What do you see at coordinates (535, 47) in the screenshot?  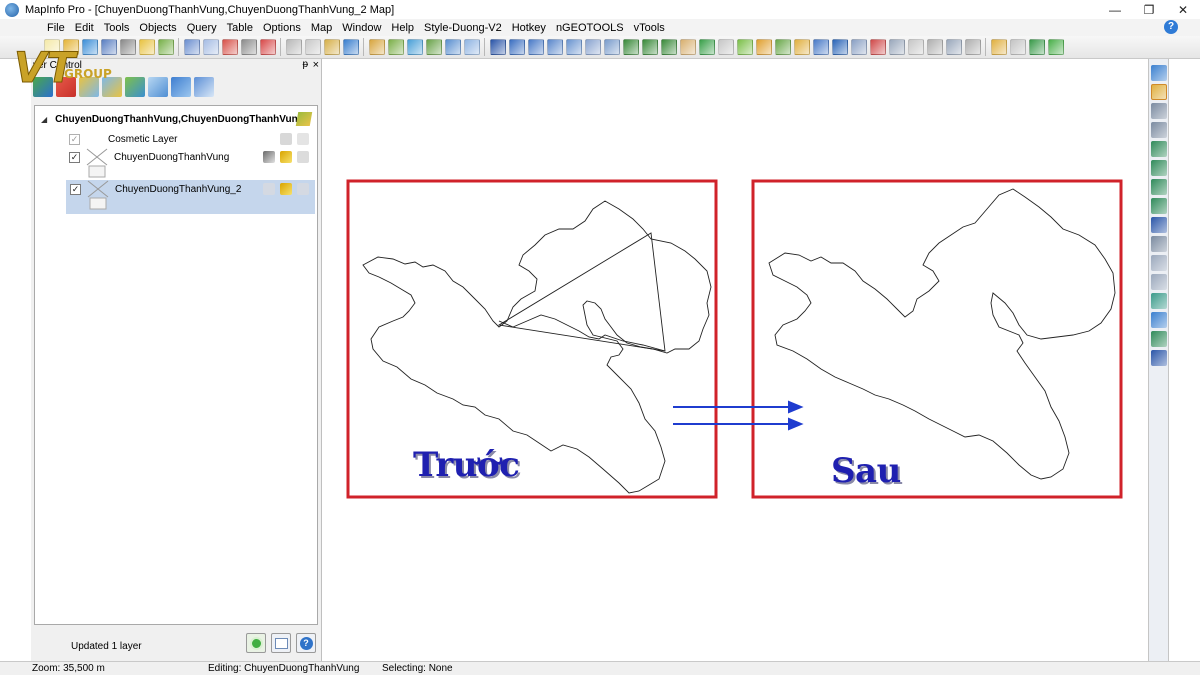 I see `radius-select-icon` at bounding box center [535, 47].